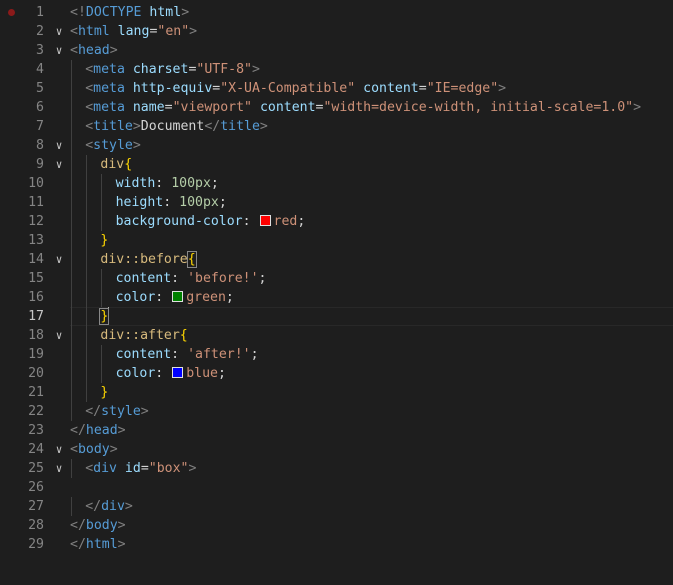 The height and width of the screenshot is (585, 673). Describe the element at coordinates (148, 259) in the screenshot. I see `code-text: div::before{` at that location.